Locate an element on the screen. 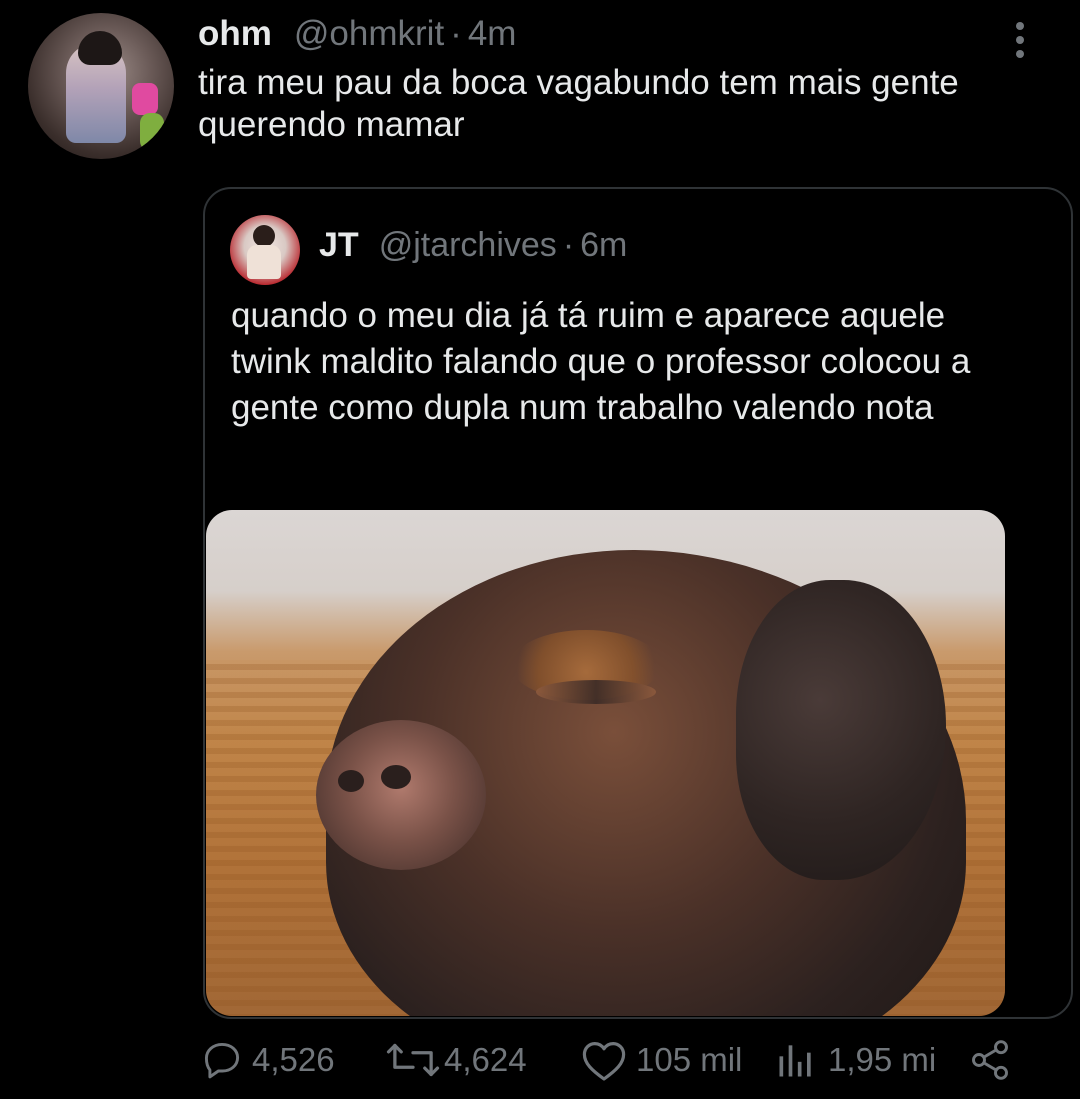 This screenshot has width=1080, height=1099. reply-button: 4,526 is located at coordinates (267, 1060).